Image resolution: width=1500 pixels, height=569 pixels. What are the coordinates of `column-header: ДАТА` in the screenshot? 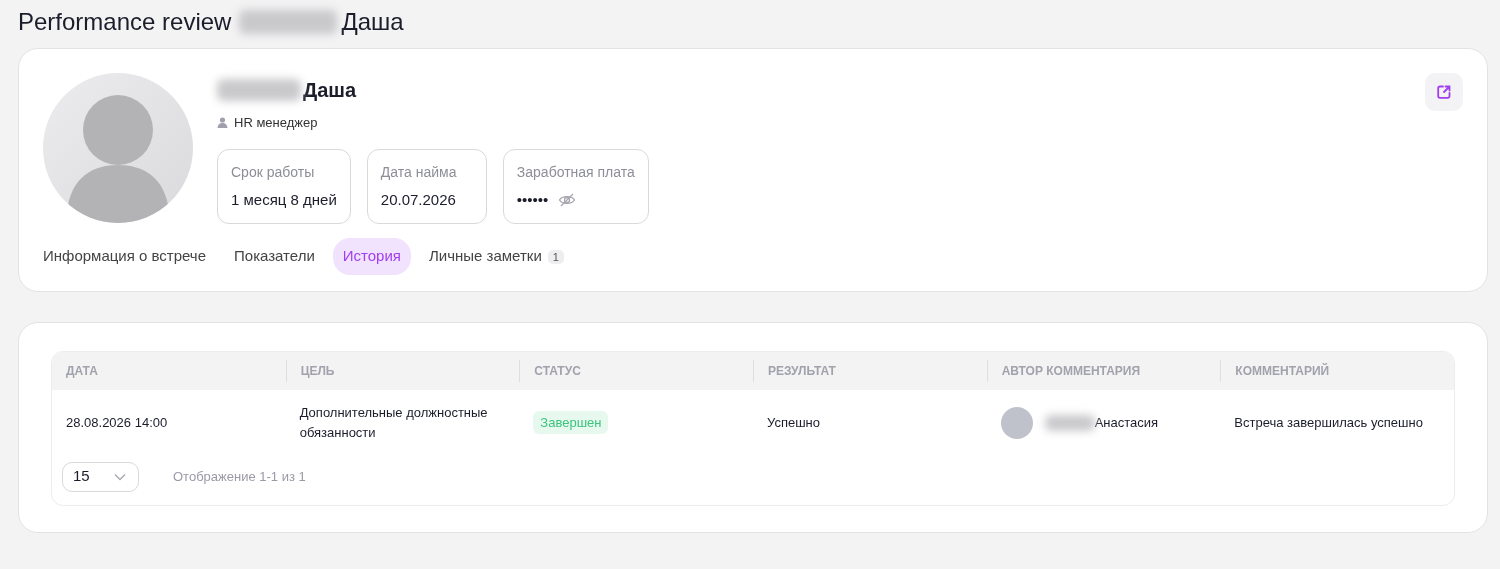 It's located at (82, 371).